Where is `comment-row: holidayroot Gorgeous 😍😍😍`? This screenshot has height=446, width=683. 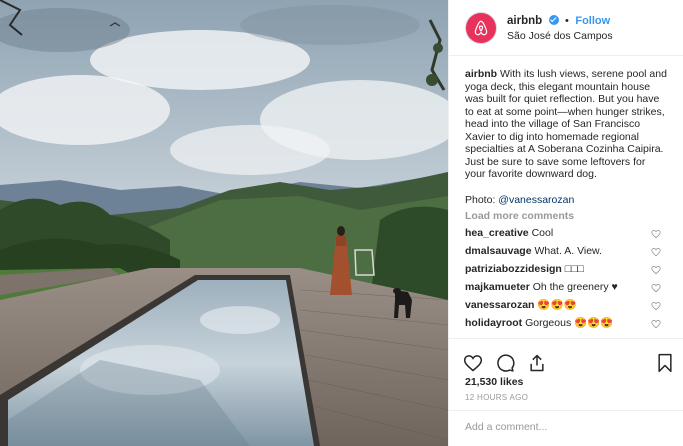
comment-row: holidayroot Gorgeous 😍😍😍 is located at coordinates (566, 324).